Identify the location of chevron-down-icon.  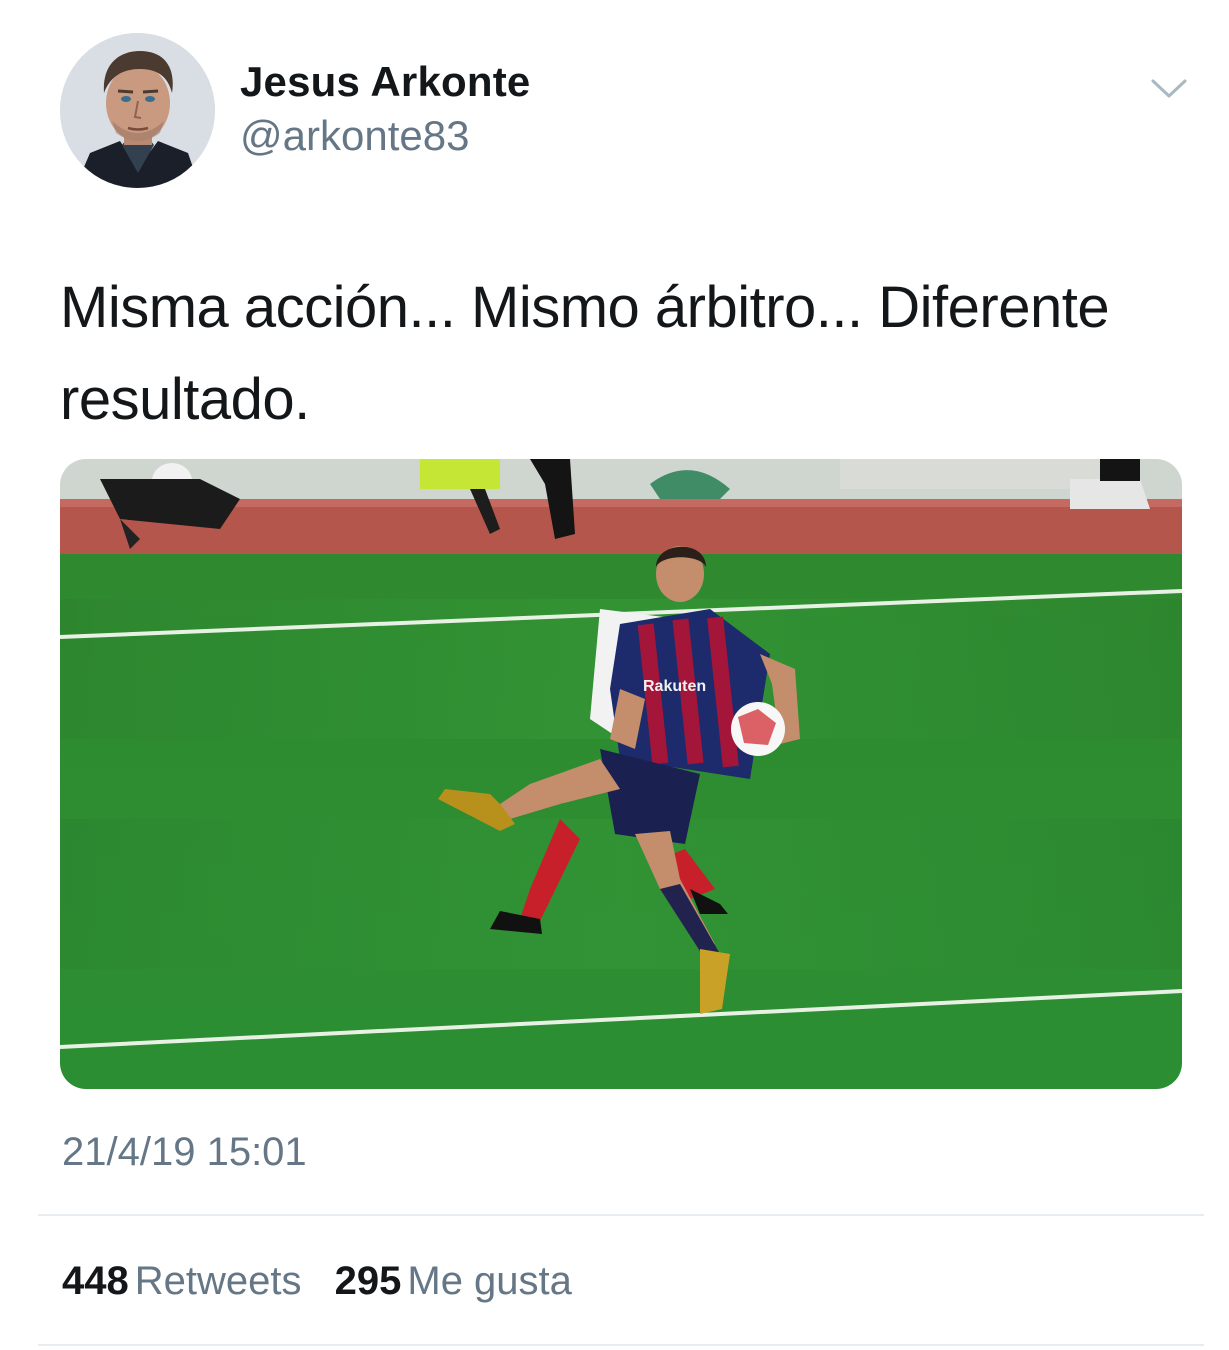
(1169, 88).